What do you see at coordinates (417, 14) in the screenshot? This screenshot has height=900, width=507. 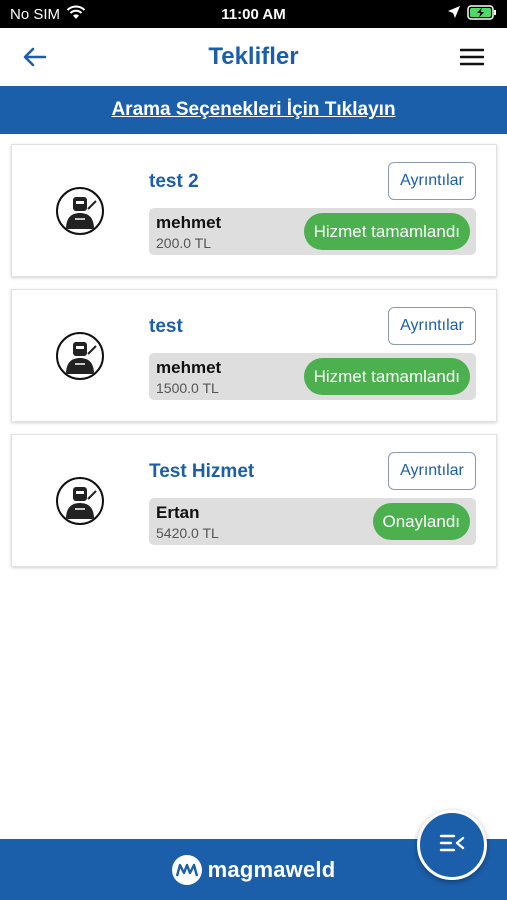 I see `status-right` at bounding box center [417, 14].